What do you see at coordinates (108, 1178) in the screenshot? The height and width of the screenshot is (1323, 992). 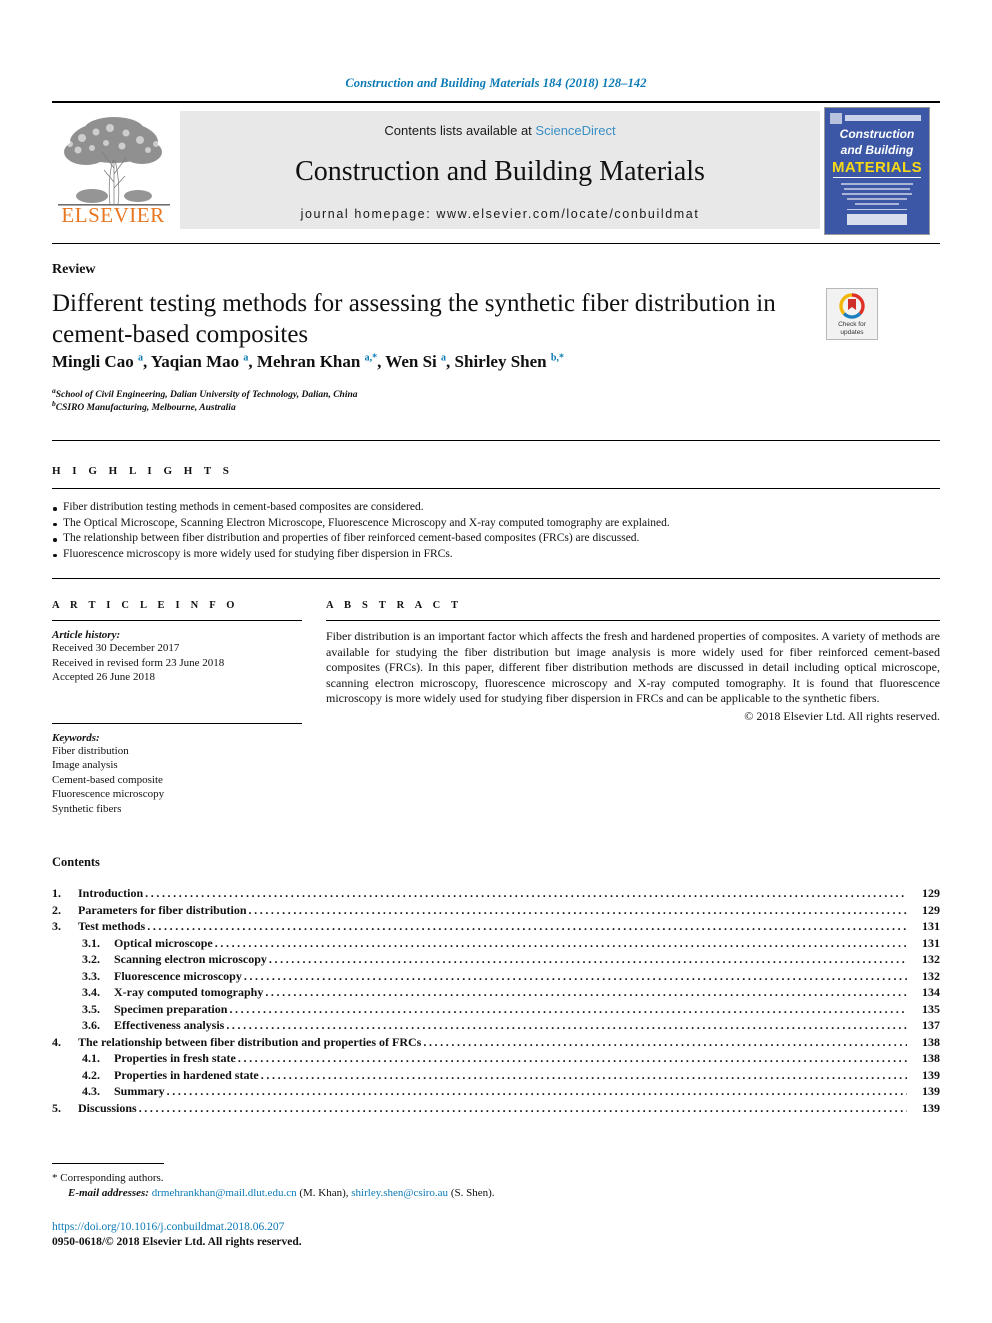 I see `corresponding-authors-note: * Corresponding authors.` at bounding box center [108, 1178].